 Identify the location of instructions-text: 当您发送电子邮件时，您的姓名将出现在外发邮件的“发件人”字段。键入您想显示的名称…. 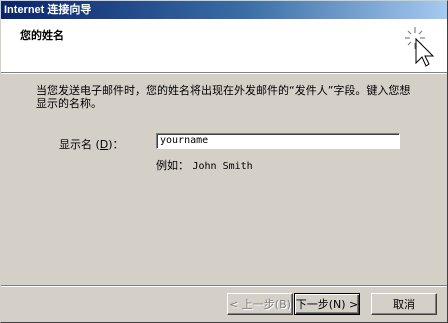
(223, 97).